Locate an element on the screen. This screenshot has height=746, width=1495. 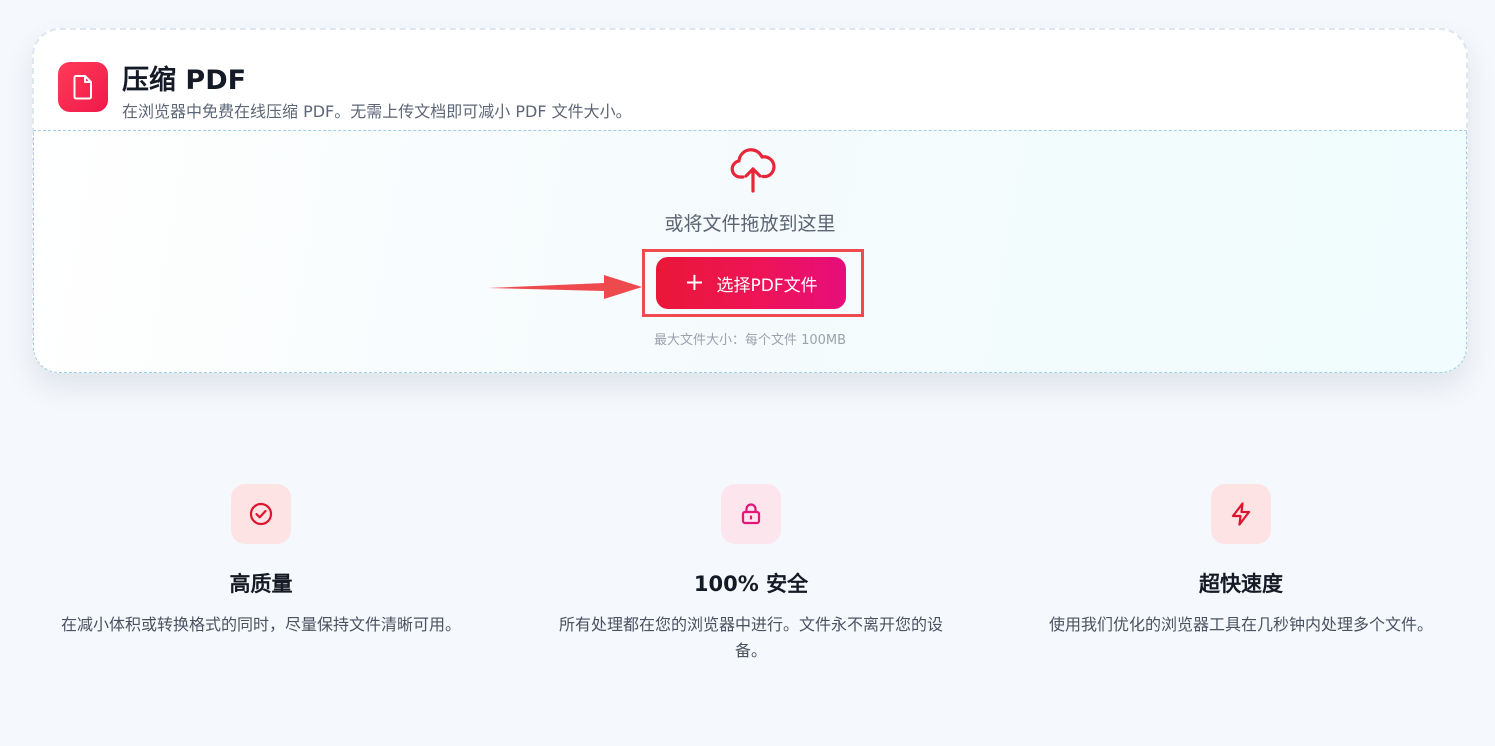
feature-description: 在减小体积或转换格式的同时，尽量保持文件清晰可用。 is located at coordinates (261, 624).